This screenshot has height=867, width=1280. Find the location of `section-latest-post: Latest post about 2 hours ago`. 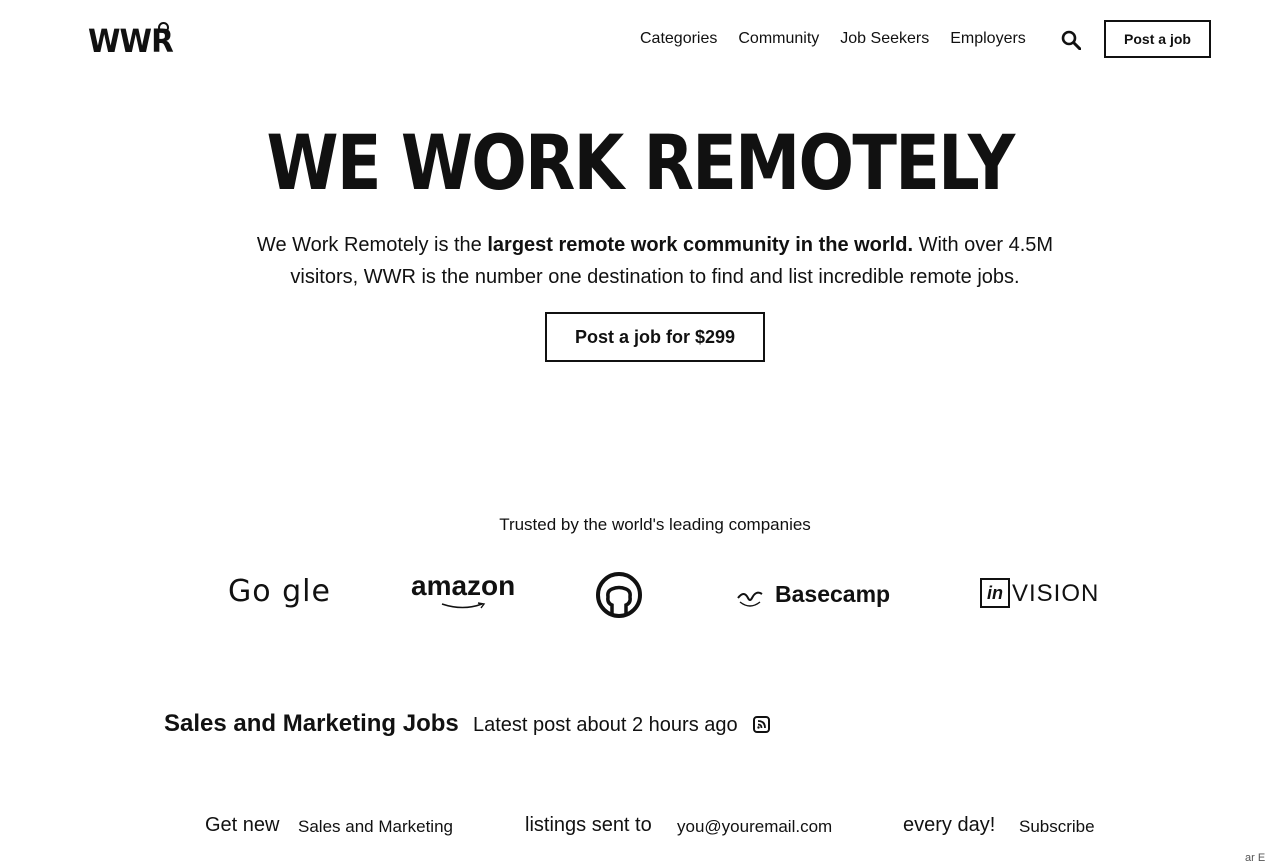

section-latest-post: Latest post about 2 hours ago is located at coordinates (605, 725).